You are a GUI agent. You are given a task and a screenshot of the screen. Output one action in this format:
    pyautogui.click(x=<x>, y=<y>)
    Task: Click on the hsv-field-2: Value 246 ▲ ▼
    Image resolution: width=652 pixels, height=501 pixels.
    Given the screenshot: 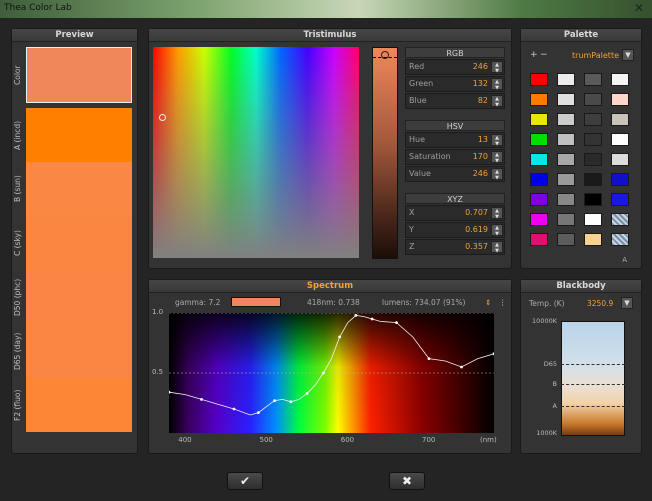 What is the action you would take?
    pyautogui.click(x=455, y=174)
    